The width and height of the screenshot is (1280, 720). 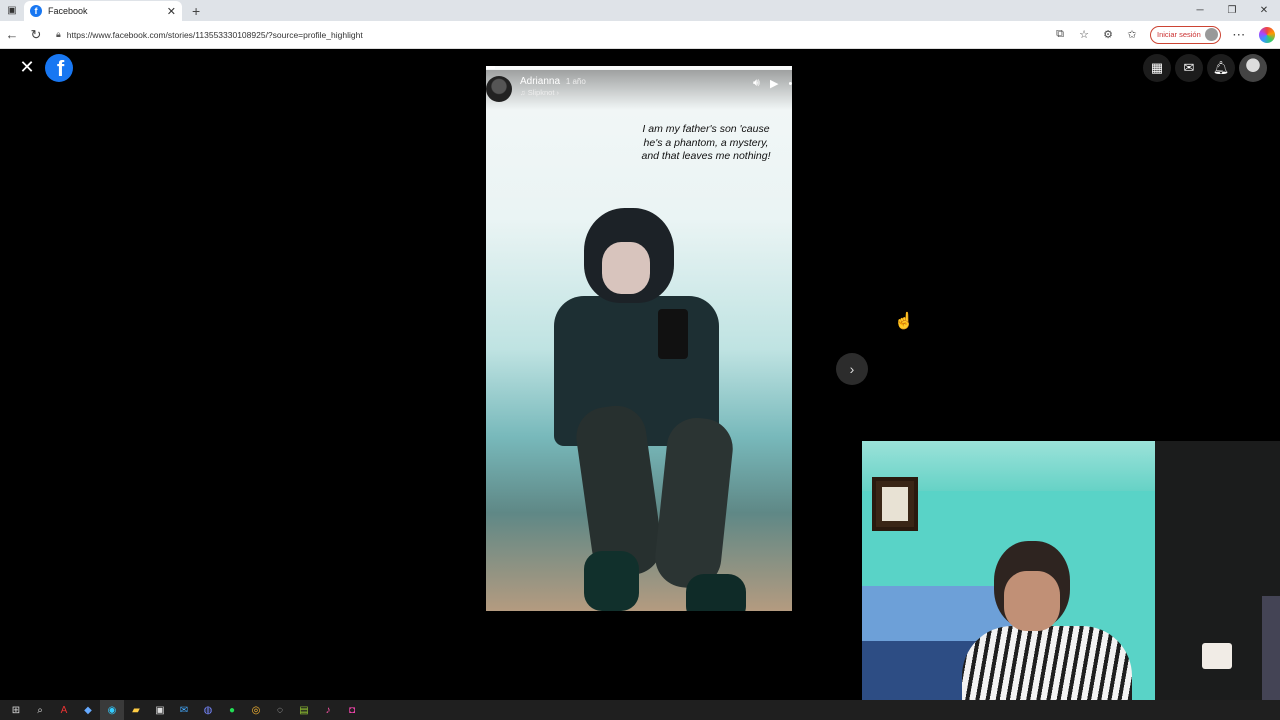 I want to click on messenger-icon: ✉, so click(x=1189, y=68).